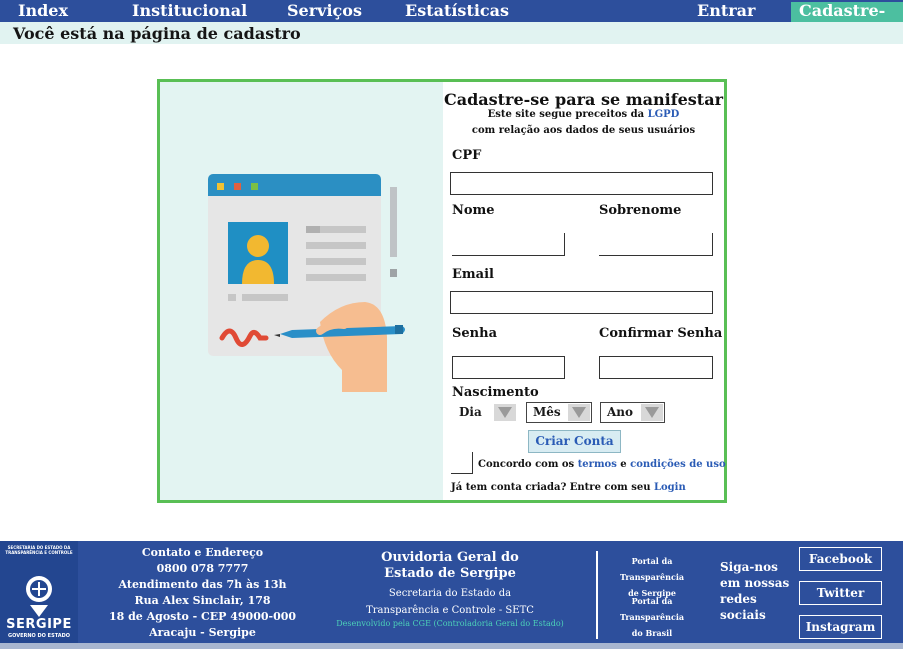 The image size is (903, 649). I want to click on contact-hours: Atendimento das 7h às 13h, so click(202, 584).